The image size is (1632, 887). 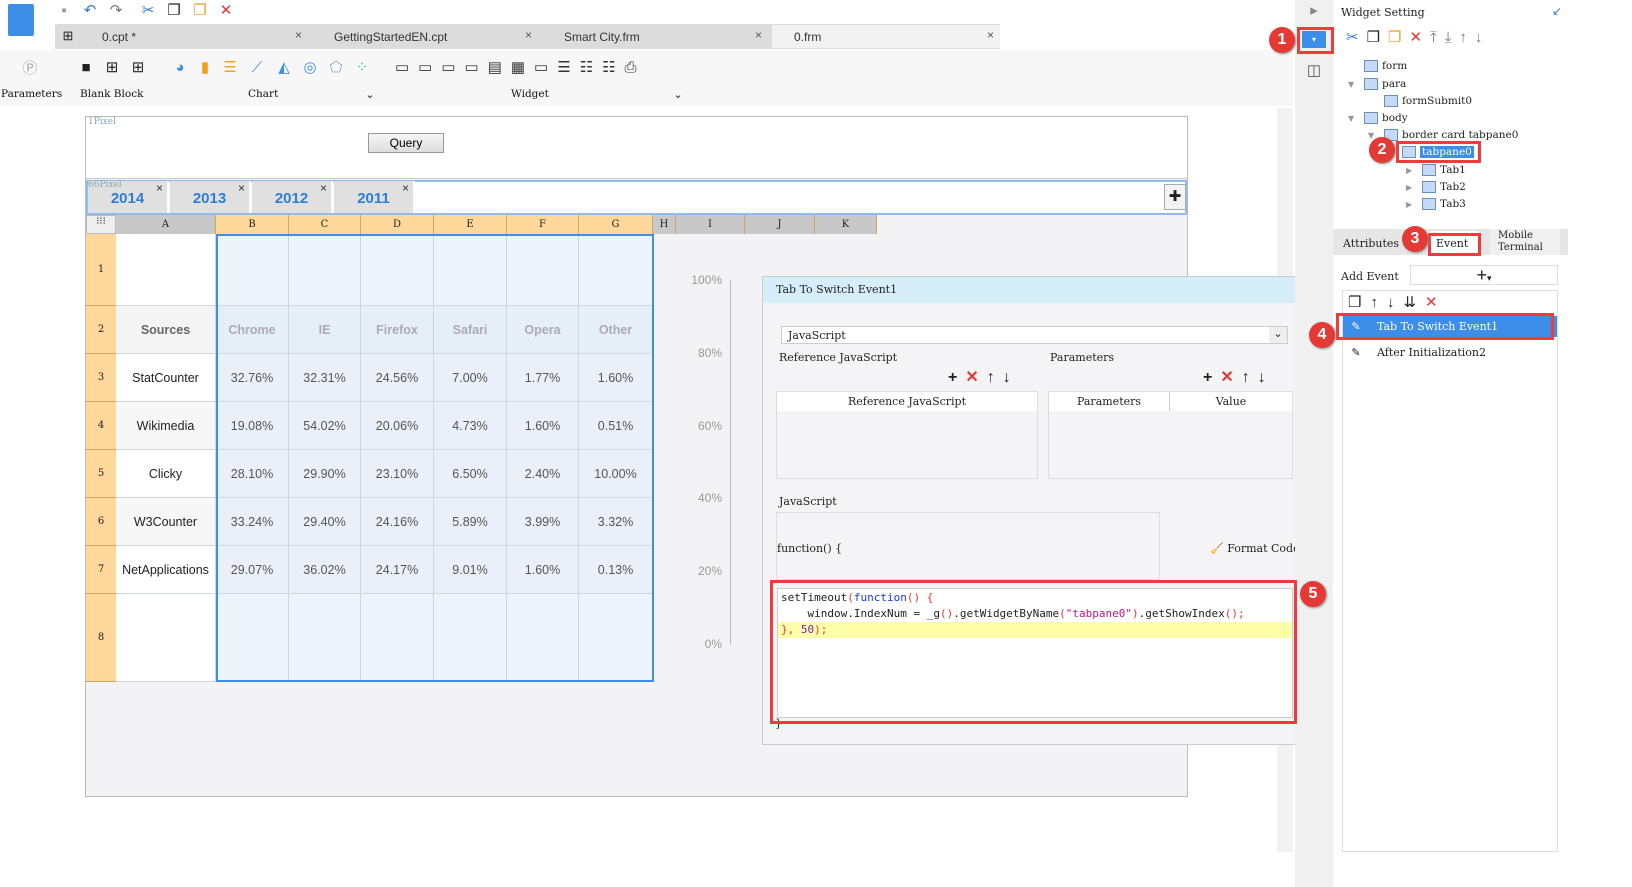 What do you see at coordinates (101, 426) in the screenshot?
I see `row-header-4: 4` at bounding box center [101, 426].